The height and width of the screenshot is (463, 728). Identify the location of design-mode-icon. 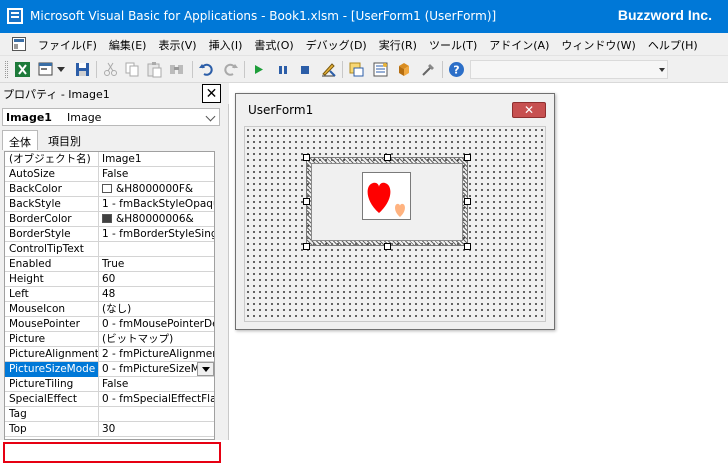
(328, 69).